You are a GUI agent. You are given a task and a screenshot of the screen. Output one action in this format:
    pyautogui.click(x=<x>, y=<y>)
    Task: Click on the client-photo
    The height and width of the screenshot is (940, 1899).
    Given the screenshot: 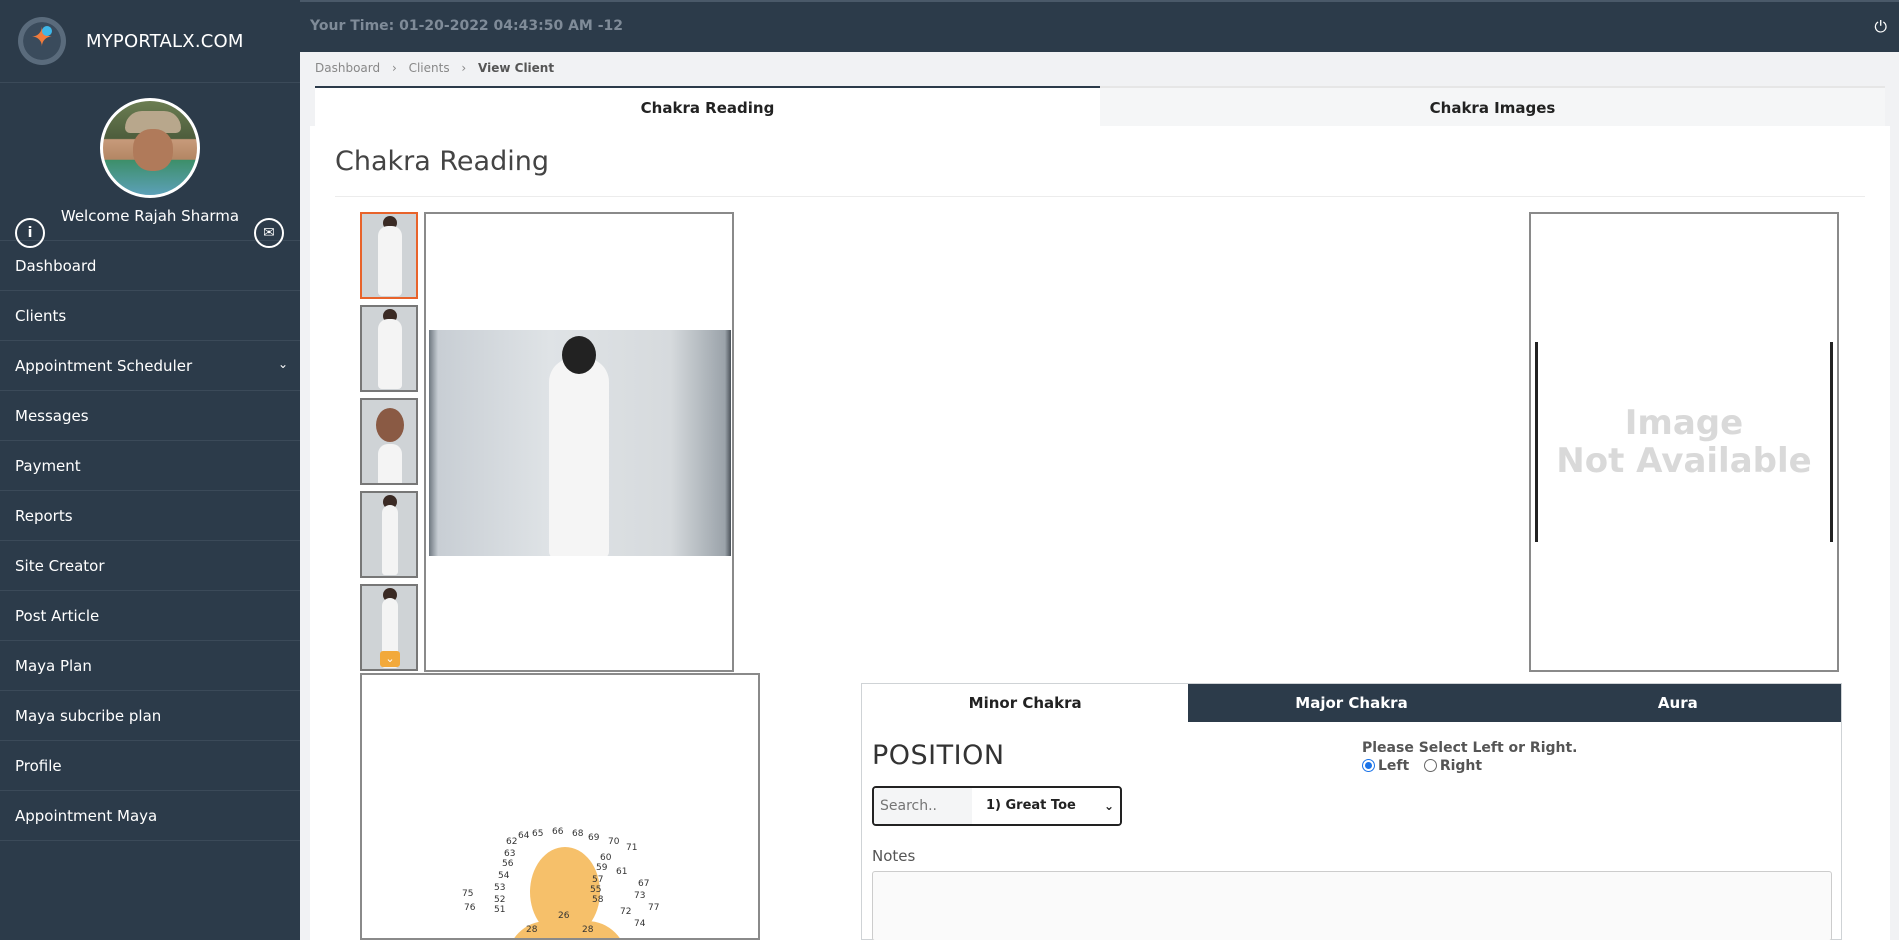 What is the action you would take?
    pyautogui.click(x=580, y=443)
    